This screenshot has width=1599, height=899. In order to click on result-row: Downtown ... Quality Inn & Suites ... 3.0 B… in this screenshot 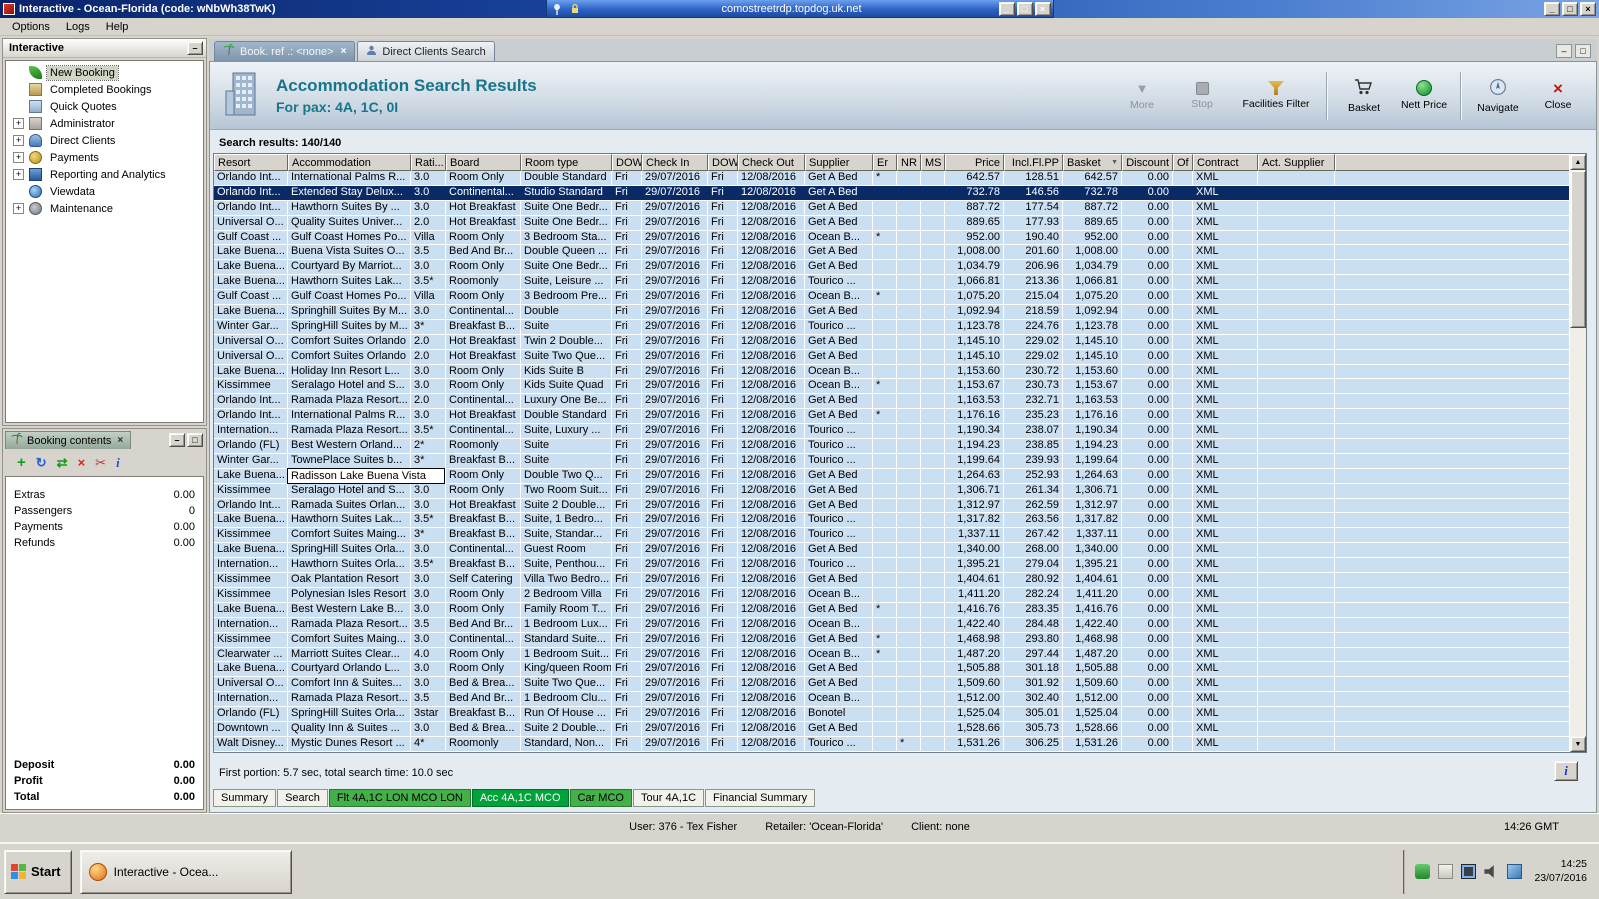, I will do `click(891, 729)`.